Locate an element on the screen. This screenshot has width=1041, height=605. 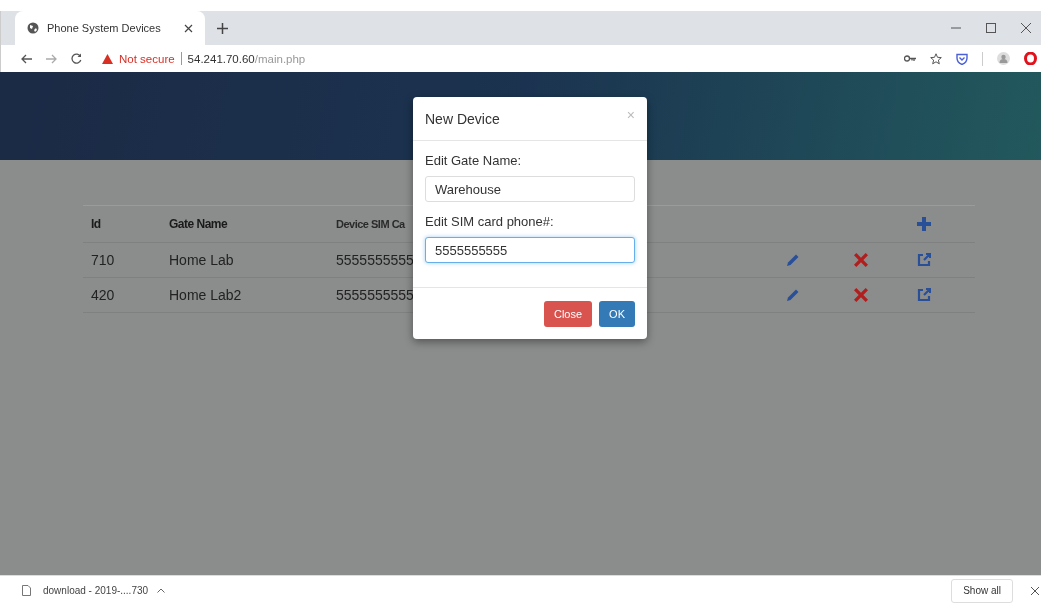
browser-tab: Phone System Devices is located at coordinates (110, 28).